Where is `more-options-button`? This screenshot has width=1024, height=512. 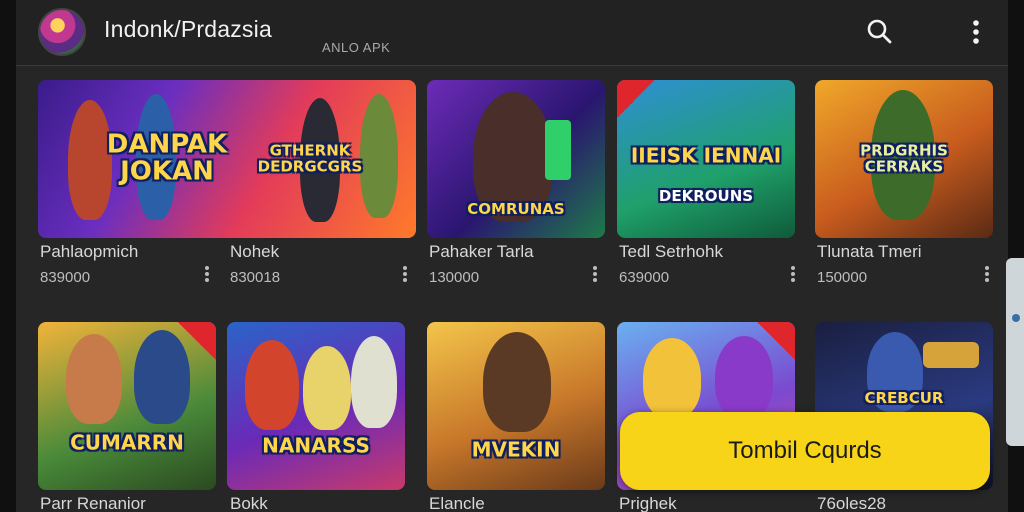
more-options-button is located at coordinates (976, 32).